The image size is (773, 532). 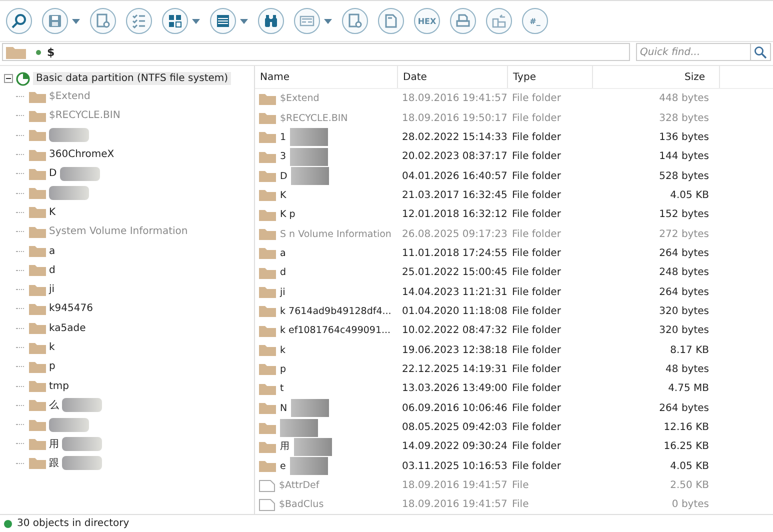 What do you see at coordinates (69, 96) in the screenshot?
I see `tree-item: $Extend` at bounding box center [69, 96].